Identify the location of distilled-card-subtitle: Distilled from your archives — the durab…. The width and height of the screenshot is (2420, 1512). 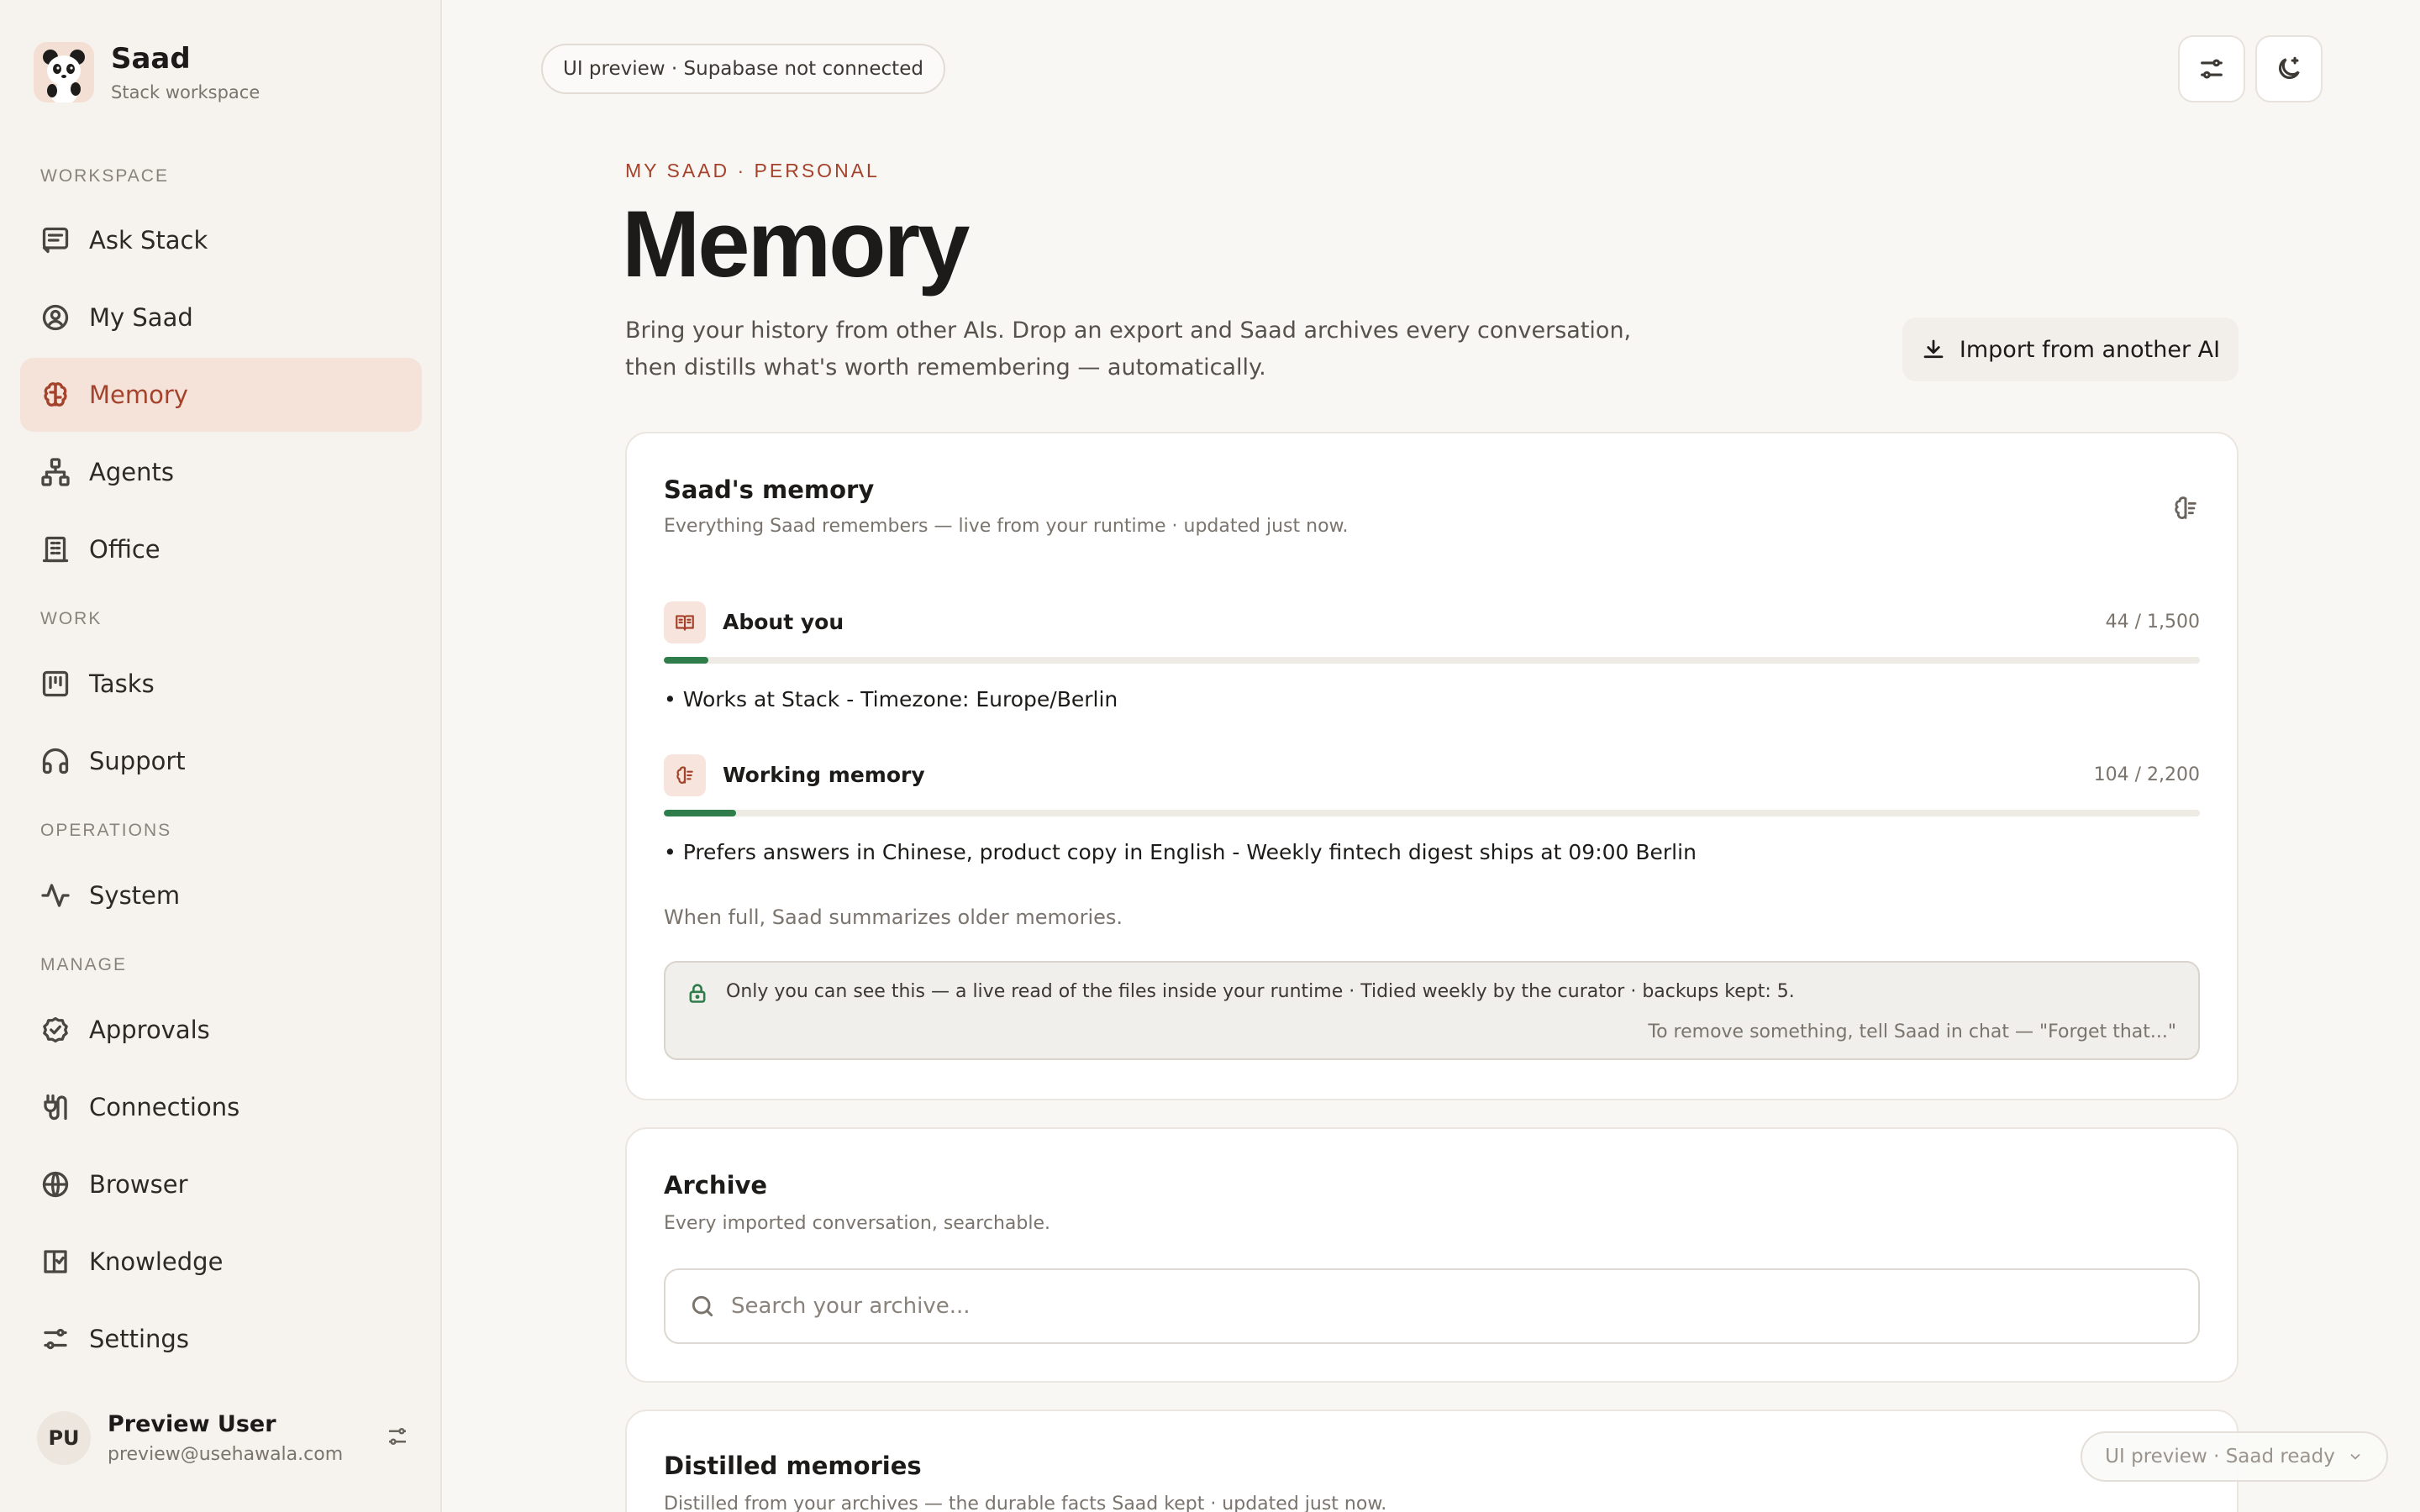
(1025, 1503).